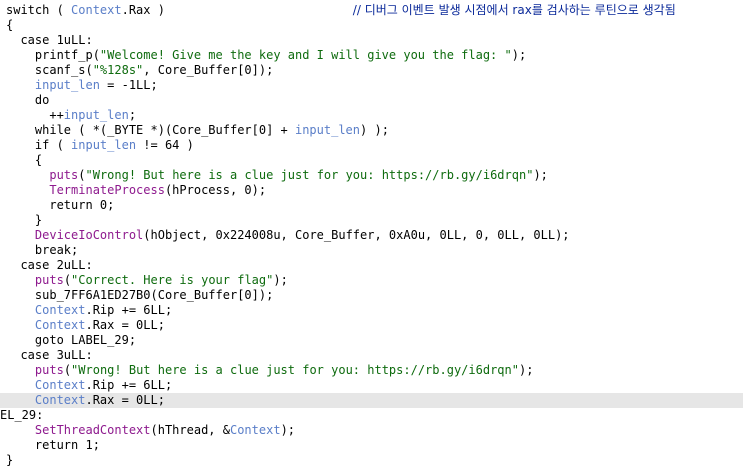  Describe the element at coordinates (371, 115) in the screenshot. I see `code-line: ++input_len;` at that location.